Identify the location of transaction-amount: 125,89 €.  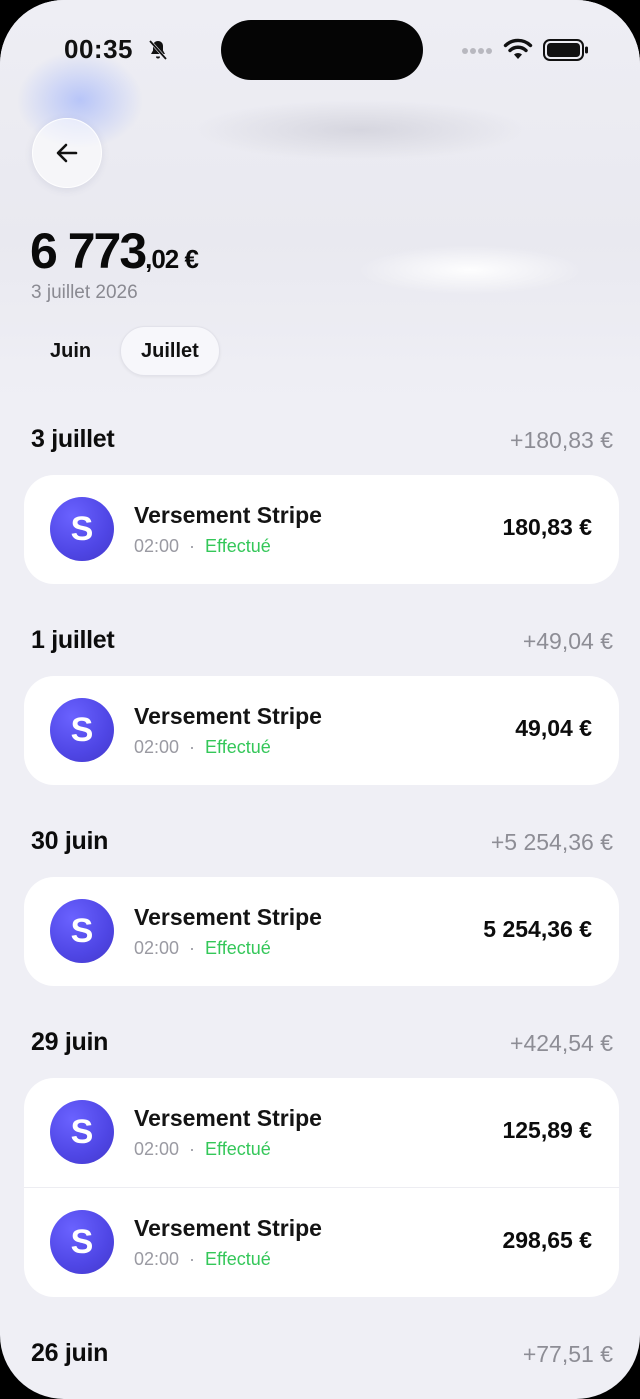
(547, 1130).